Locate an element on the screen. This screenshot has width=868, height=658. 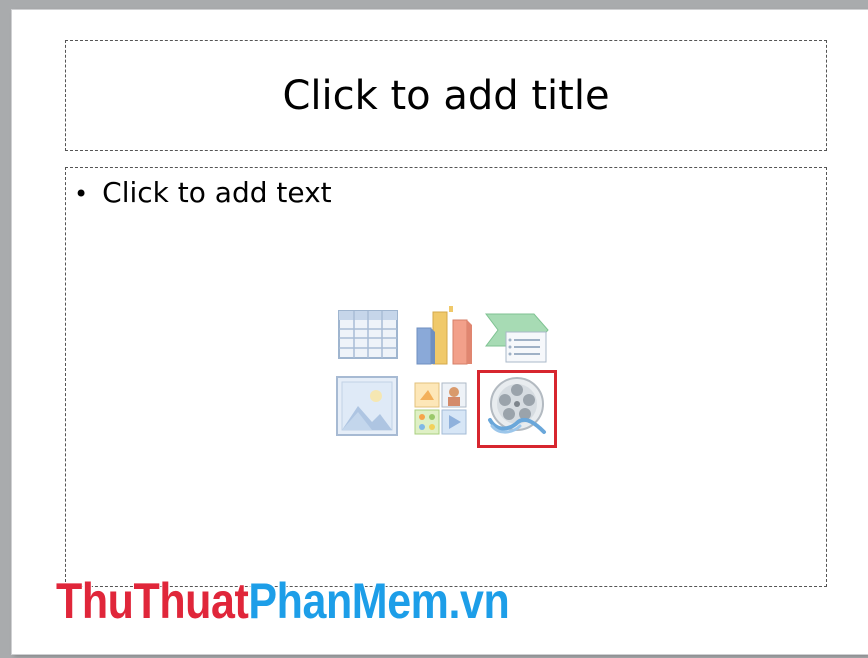
title-placeholder-text: Click to add title is located at coordinates (446, 95).